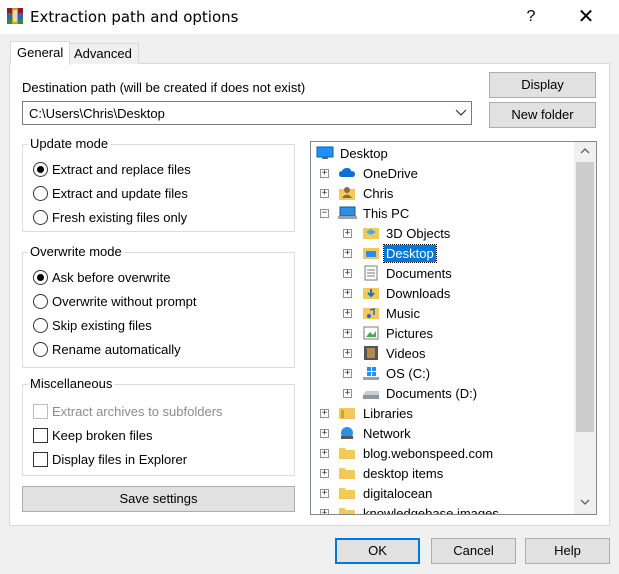 The image size is (619, 574). Describe the element at coordinates (40, 301) in the screenshot. I see `radio-overwrite-without-prompt` at that location.